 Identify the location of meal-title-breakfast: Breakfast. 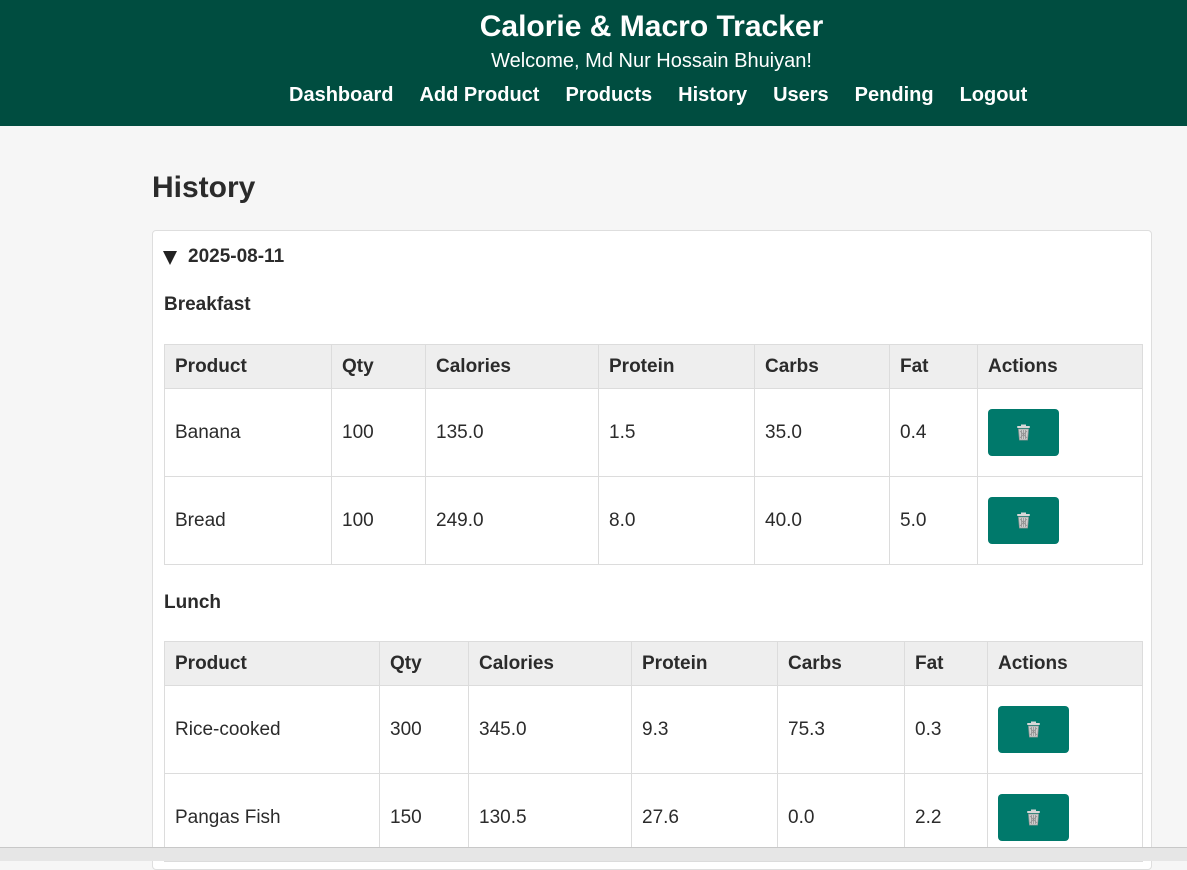
(207, 304).